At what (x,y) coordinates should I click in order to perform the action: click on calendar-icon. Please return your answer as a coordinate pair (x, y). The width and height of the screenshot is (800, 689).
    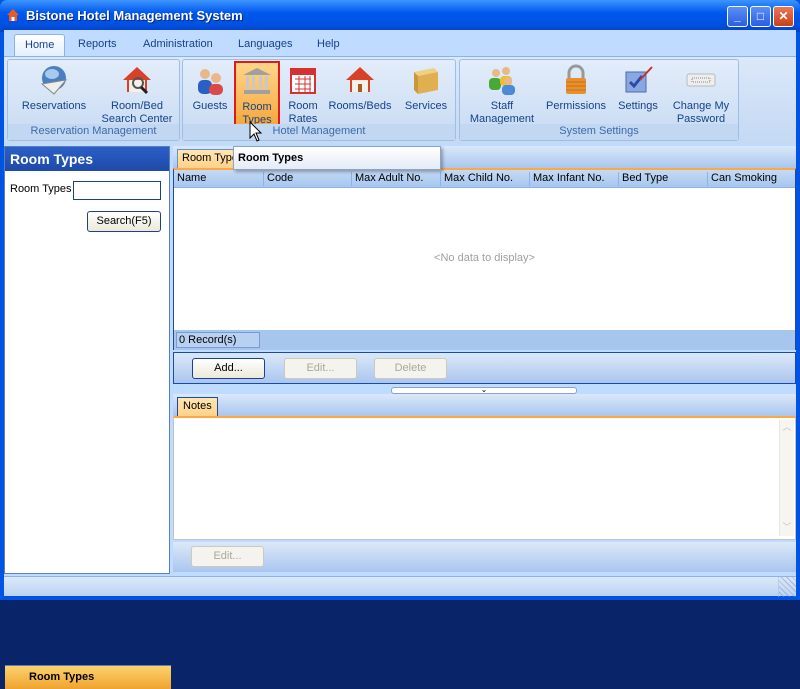
    Looking at the image, I should click on (303, 81).